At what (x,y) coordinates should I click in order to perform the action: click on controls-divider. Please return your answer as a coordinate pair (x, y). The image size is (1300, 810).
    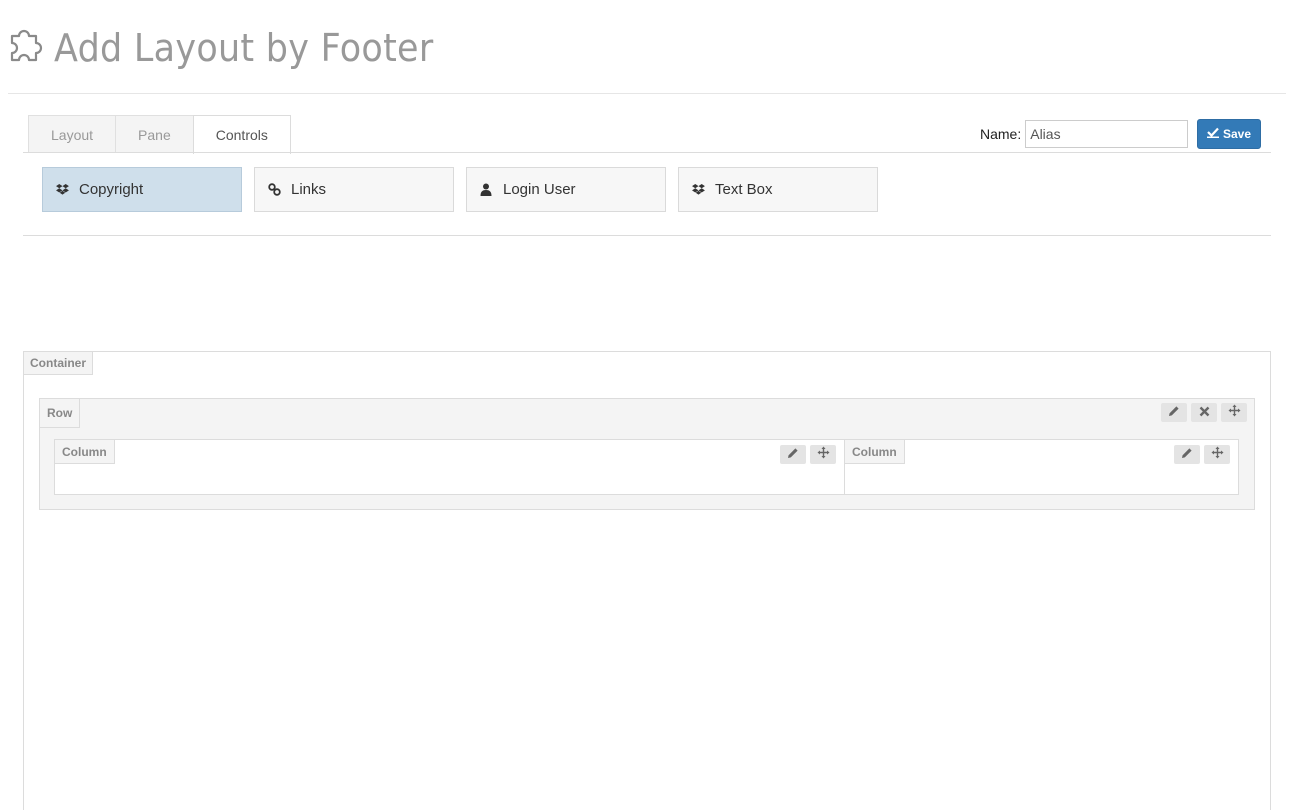
    Looking at the image, I should click on (647, 235).